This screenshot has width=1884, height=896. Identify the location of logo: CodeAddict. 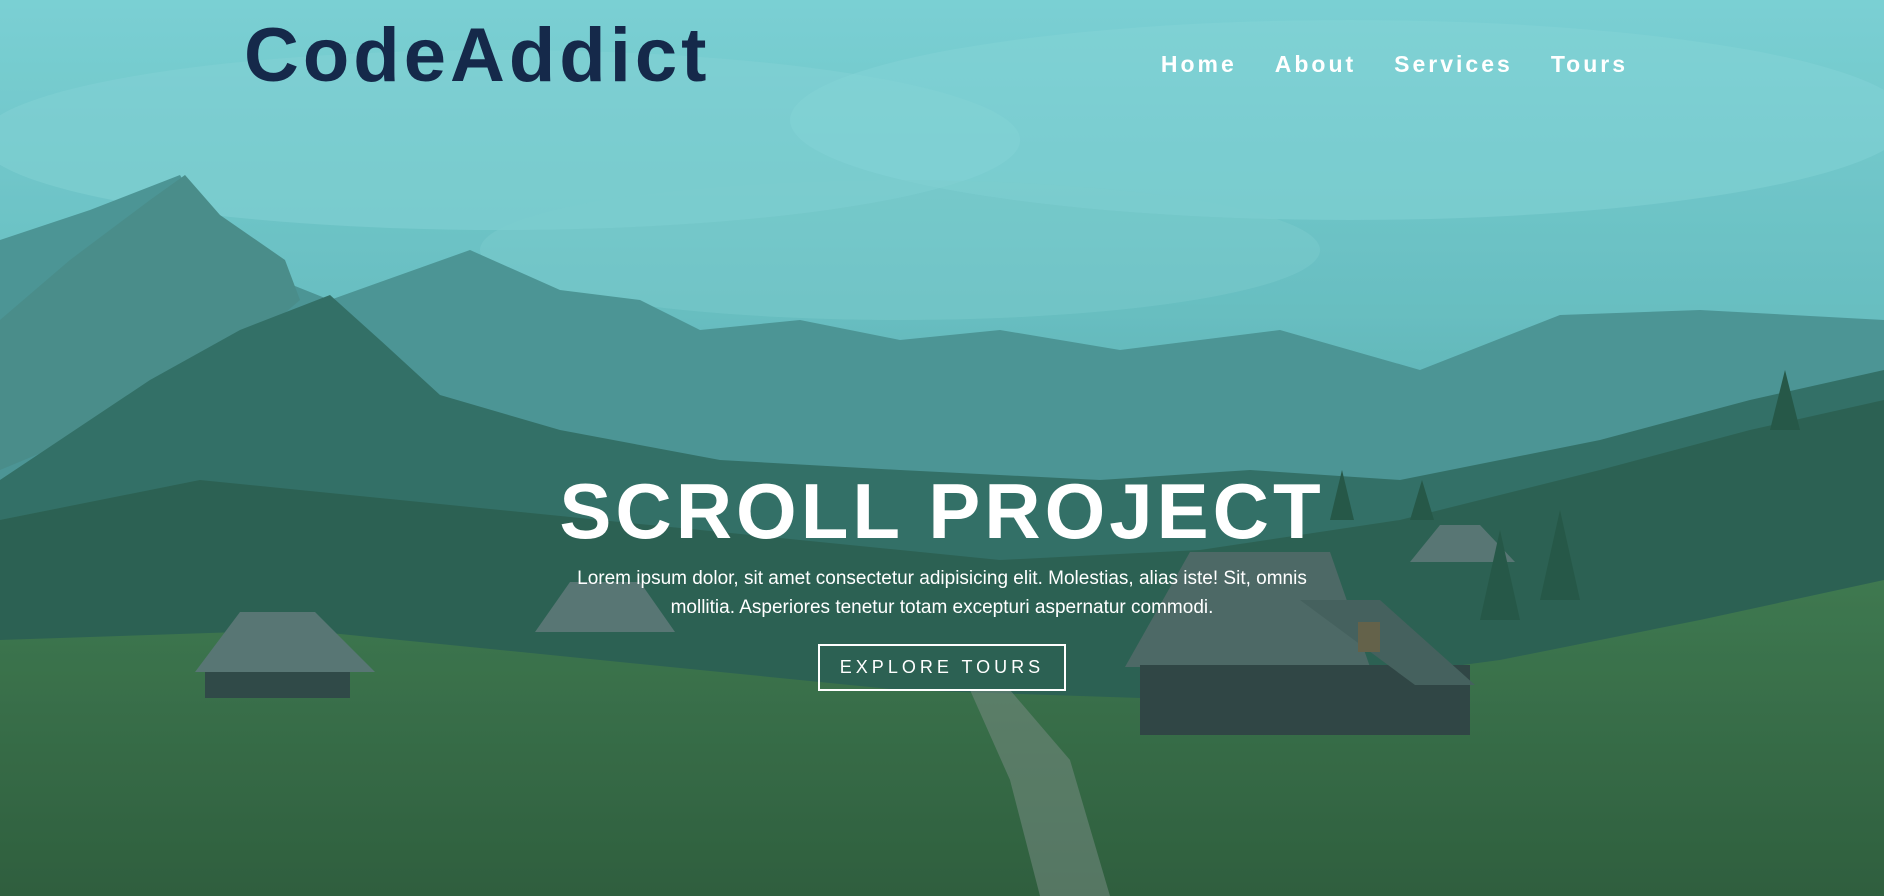
(477, 56).